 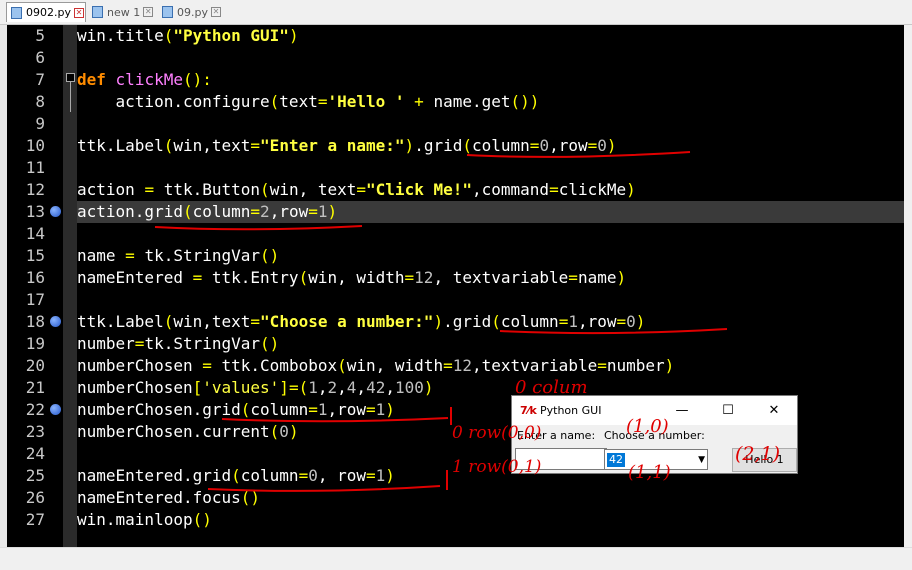 I want to click on line-number: 10, so click(x=35, y=145).